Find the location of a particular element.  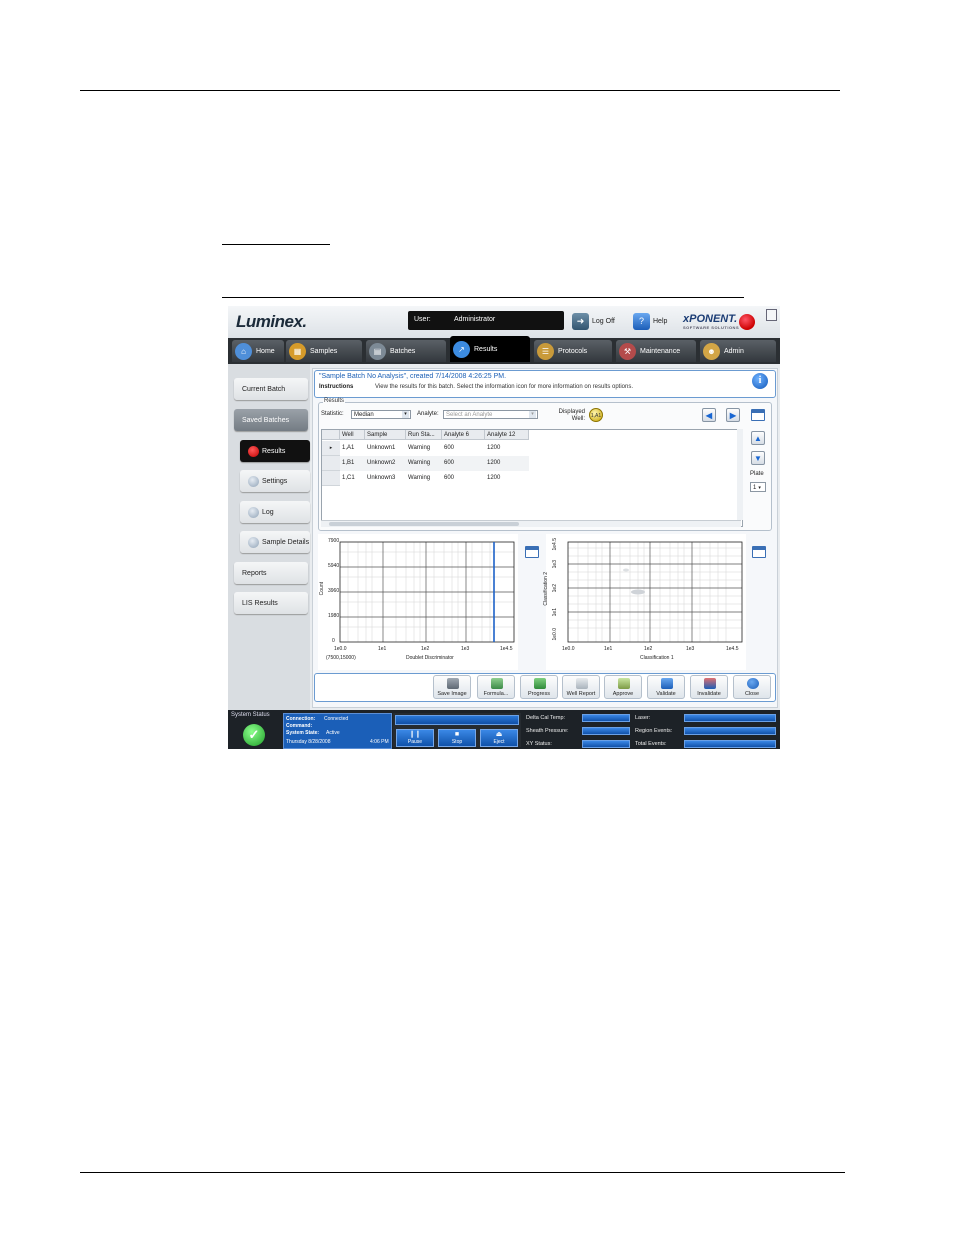

help-label: Help is located at coordinates (660, 321).